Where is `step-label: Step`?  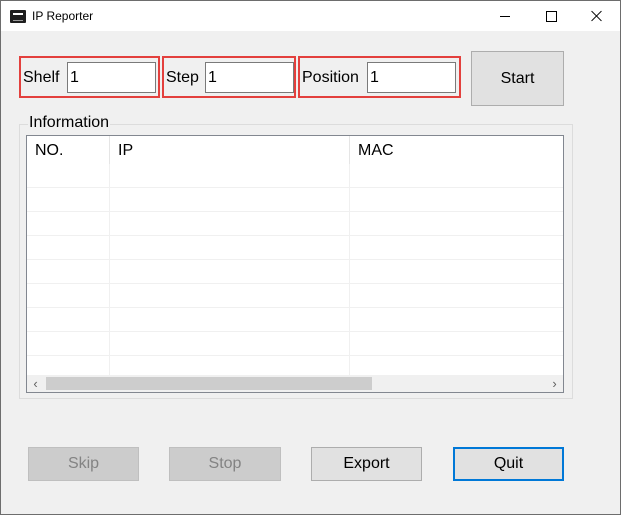
step-label: Step is located at coordinates (182, 77).